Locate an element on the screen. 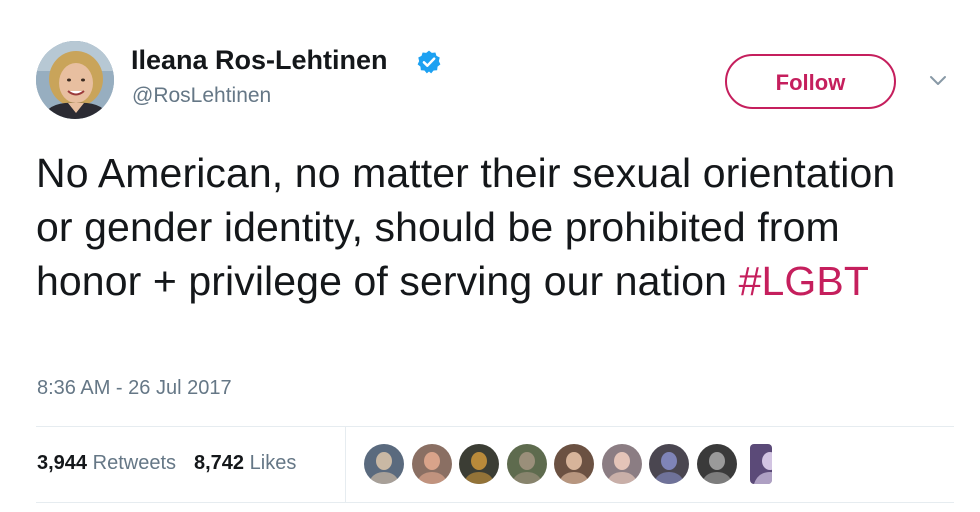 This screenshot has width=980, height=512. likes-stat: 8,742 Likes is located at coordinates (245, 463).